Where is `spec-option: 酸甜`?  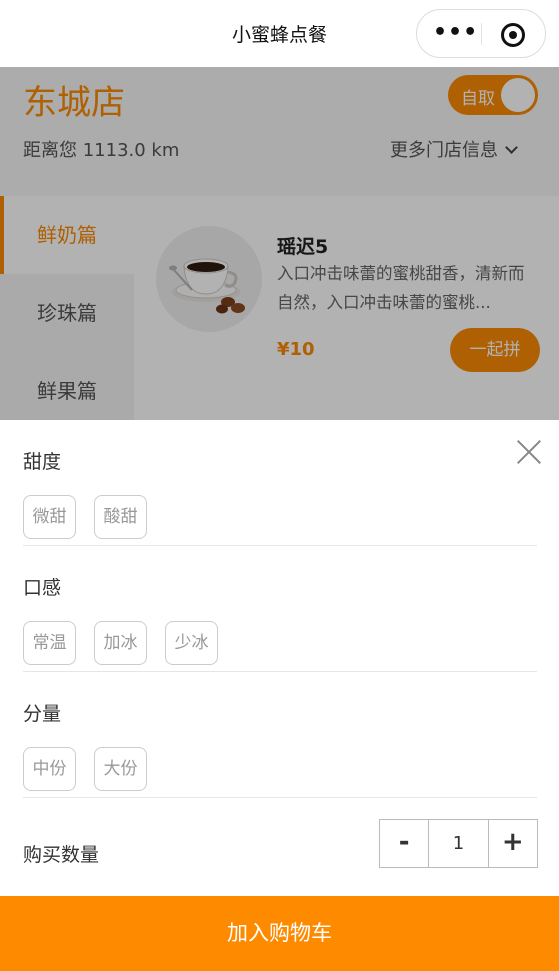 spec-option: 酸甜 is located at coordinates (120, 517).